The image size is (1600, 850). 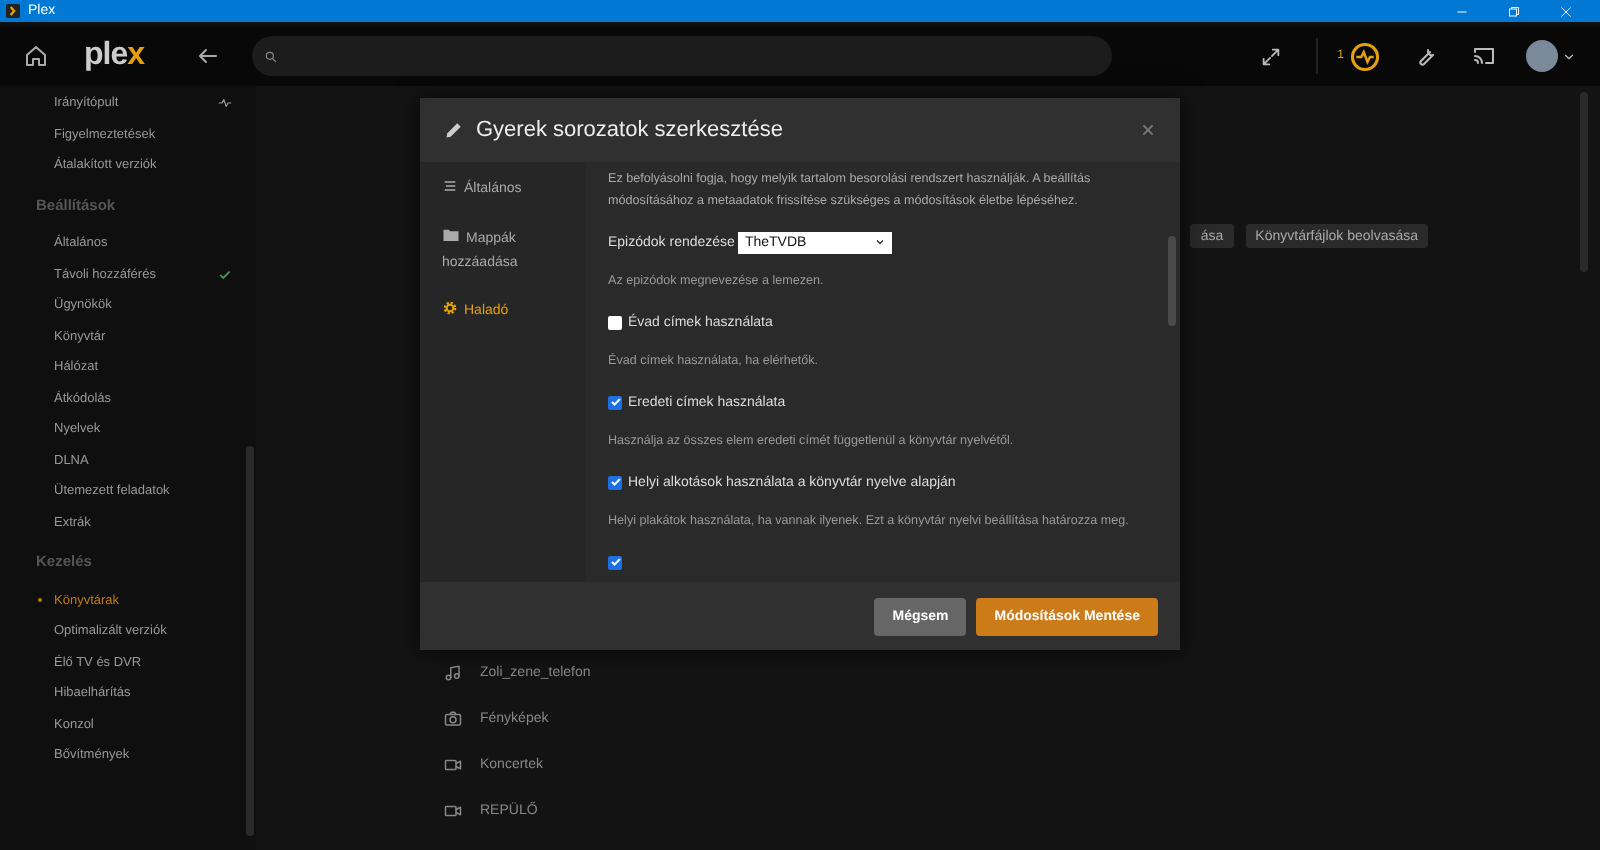 What do you see at coordinates (1365, 56) in the screenshot?
I see `activity-icon` at bounding box center [1365, 56].